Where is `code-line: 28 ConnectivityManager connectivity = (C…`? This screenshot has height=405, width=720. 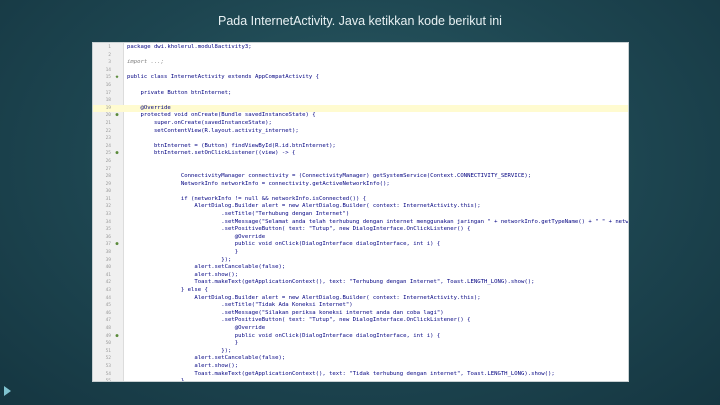
code-line: 28 ConnectivityManager connectivity = (C… is located at coordinates (360, 177).